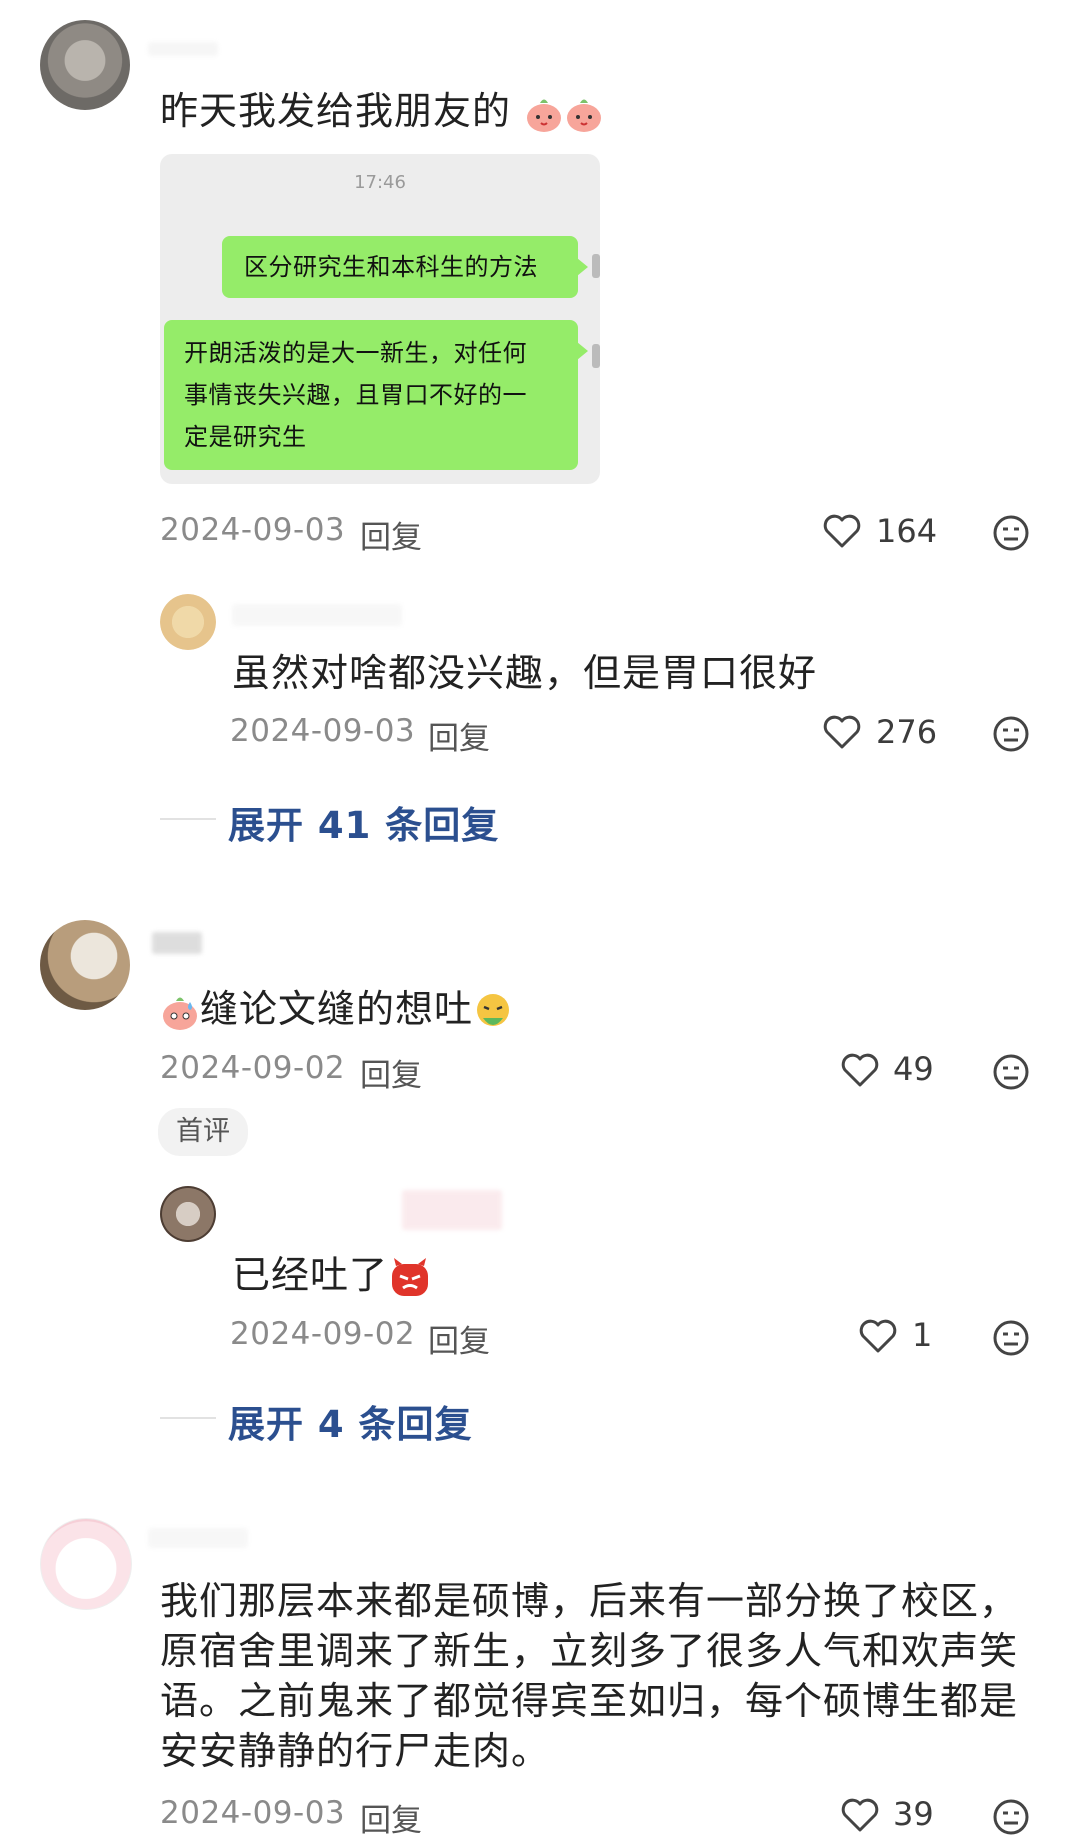 The width and height of the screenshot is (1080, 1847). What do you see at coordinates (913, 1814) in the screenshot?
I see `like-count: 39` at bounding box center [913, 1814].